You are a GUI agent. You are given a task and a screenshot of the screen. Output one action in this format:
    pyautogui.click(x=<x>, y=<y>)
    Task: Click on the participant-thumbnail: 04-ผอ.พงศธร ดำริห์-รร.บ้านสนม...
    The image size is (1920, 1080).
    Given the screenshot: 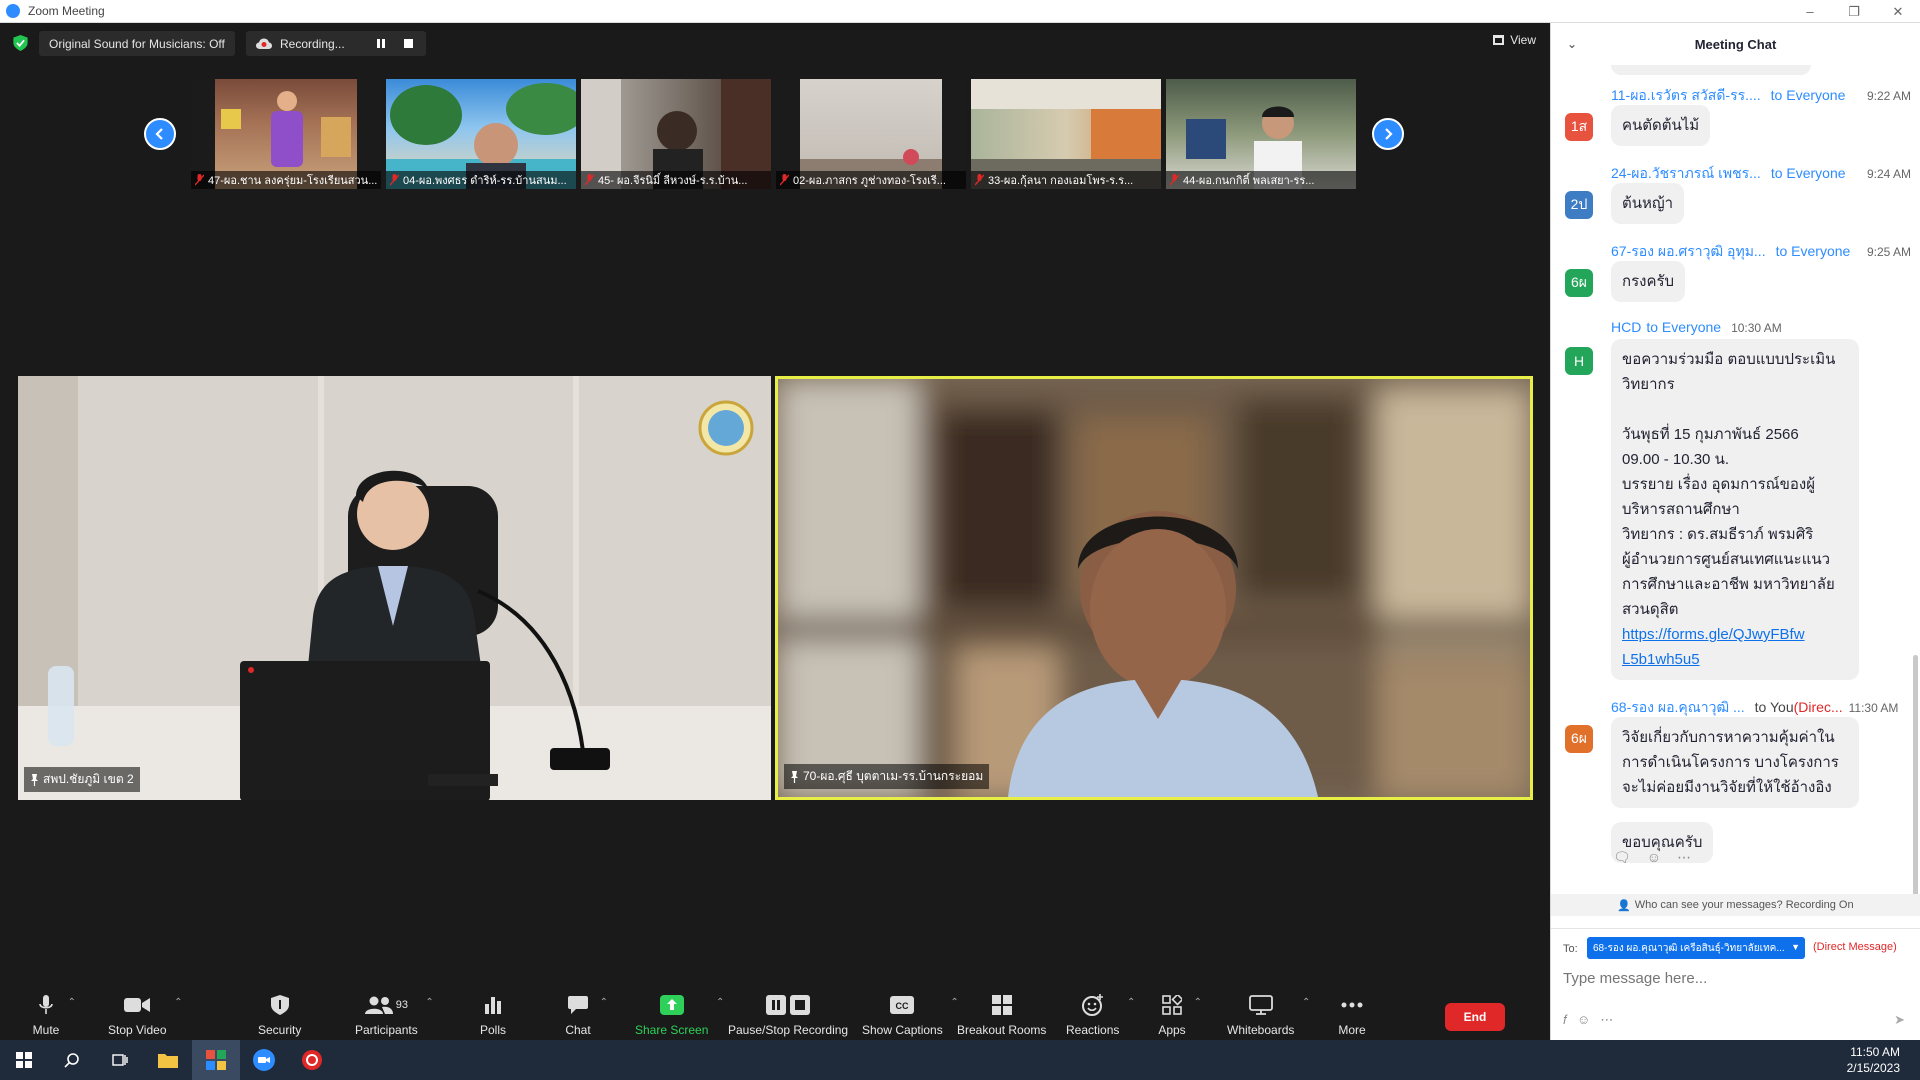 What is the action you would take?
    pyautogui.click(x=481, y=134)
    